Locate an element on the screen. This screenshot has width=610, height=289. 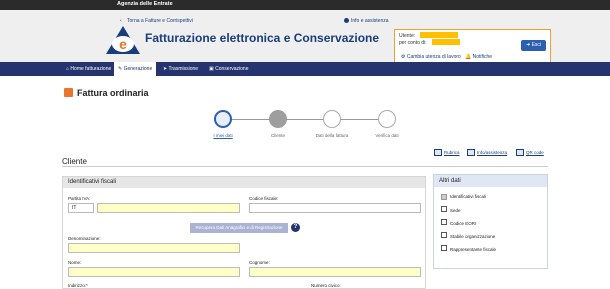
checkbox-rappresentante is located at coordinates (444, 248).